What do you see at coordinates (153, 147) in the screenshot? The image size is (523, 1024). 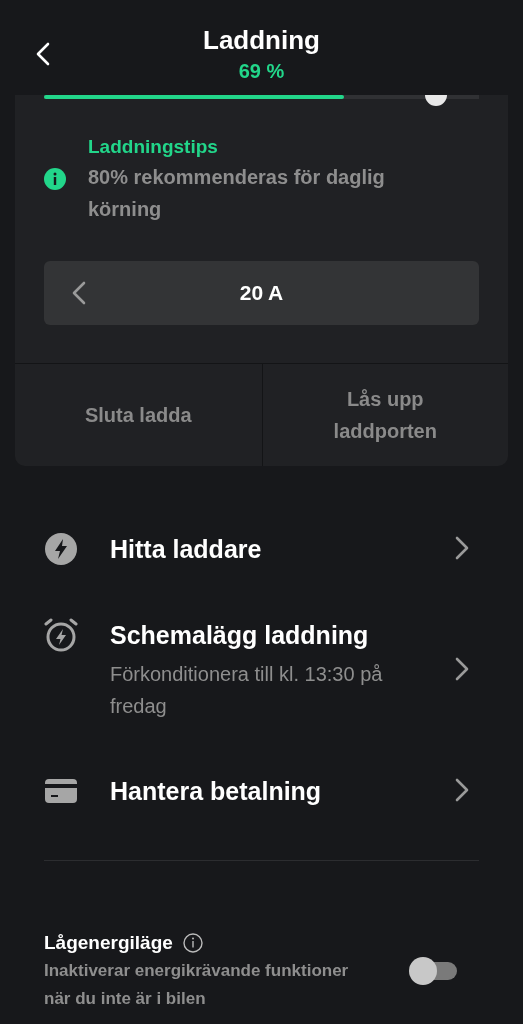 I see `tip-title: Laddningstips` at bounding box center [153, 147].